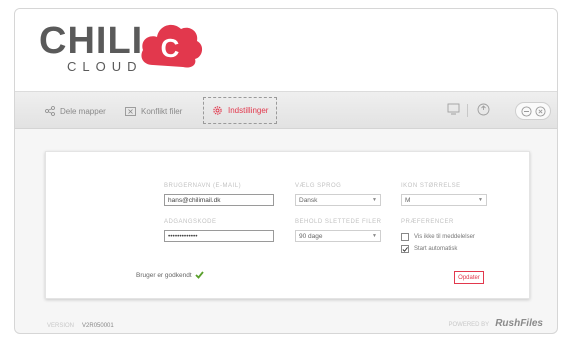 The height and width of the screenshot is (339, 570). Describe the element at coordinates (526, 111) in the screenshot. I see `minimize-icon` at that location.